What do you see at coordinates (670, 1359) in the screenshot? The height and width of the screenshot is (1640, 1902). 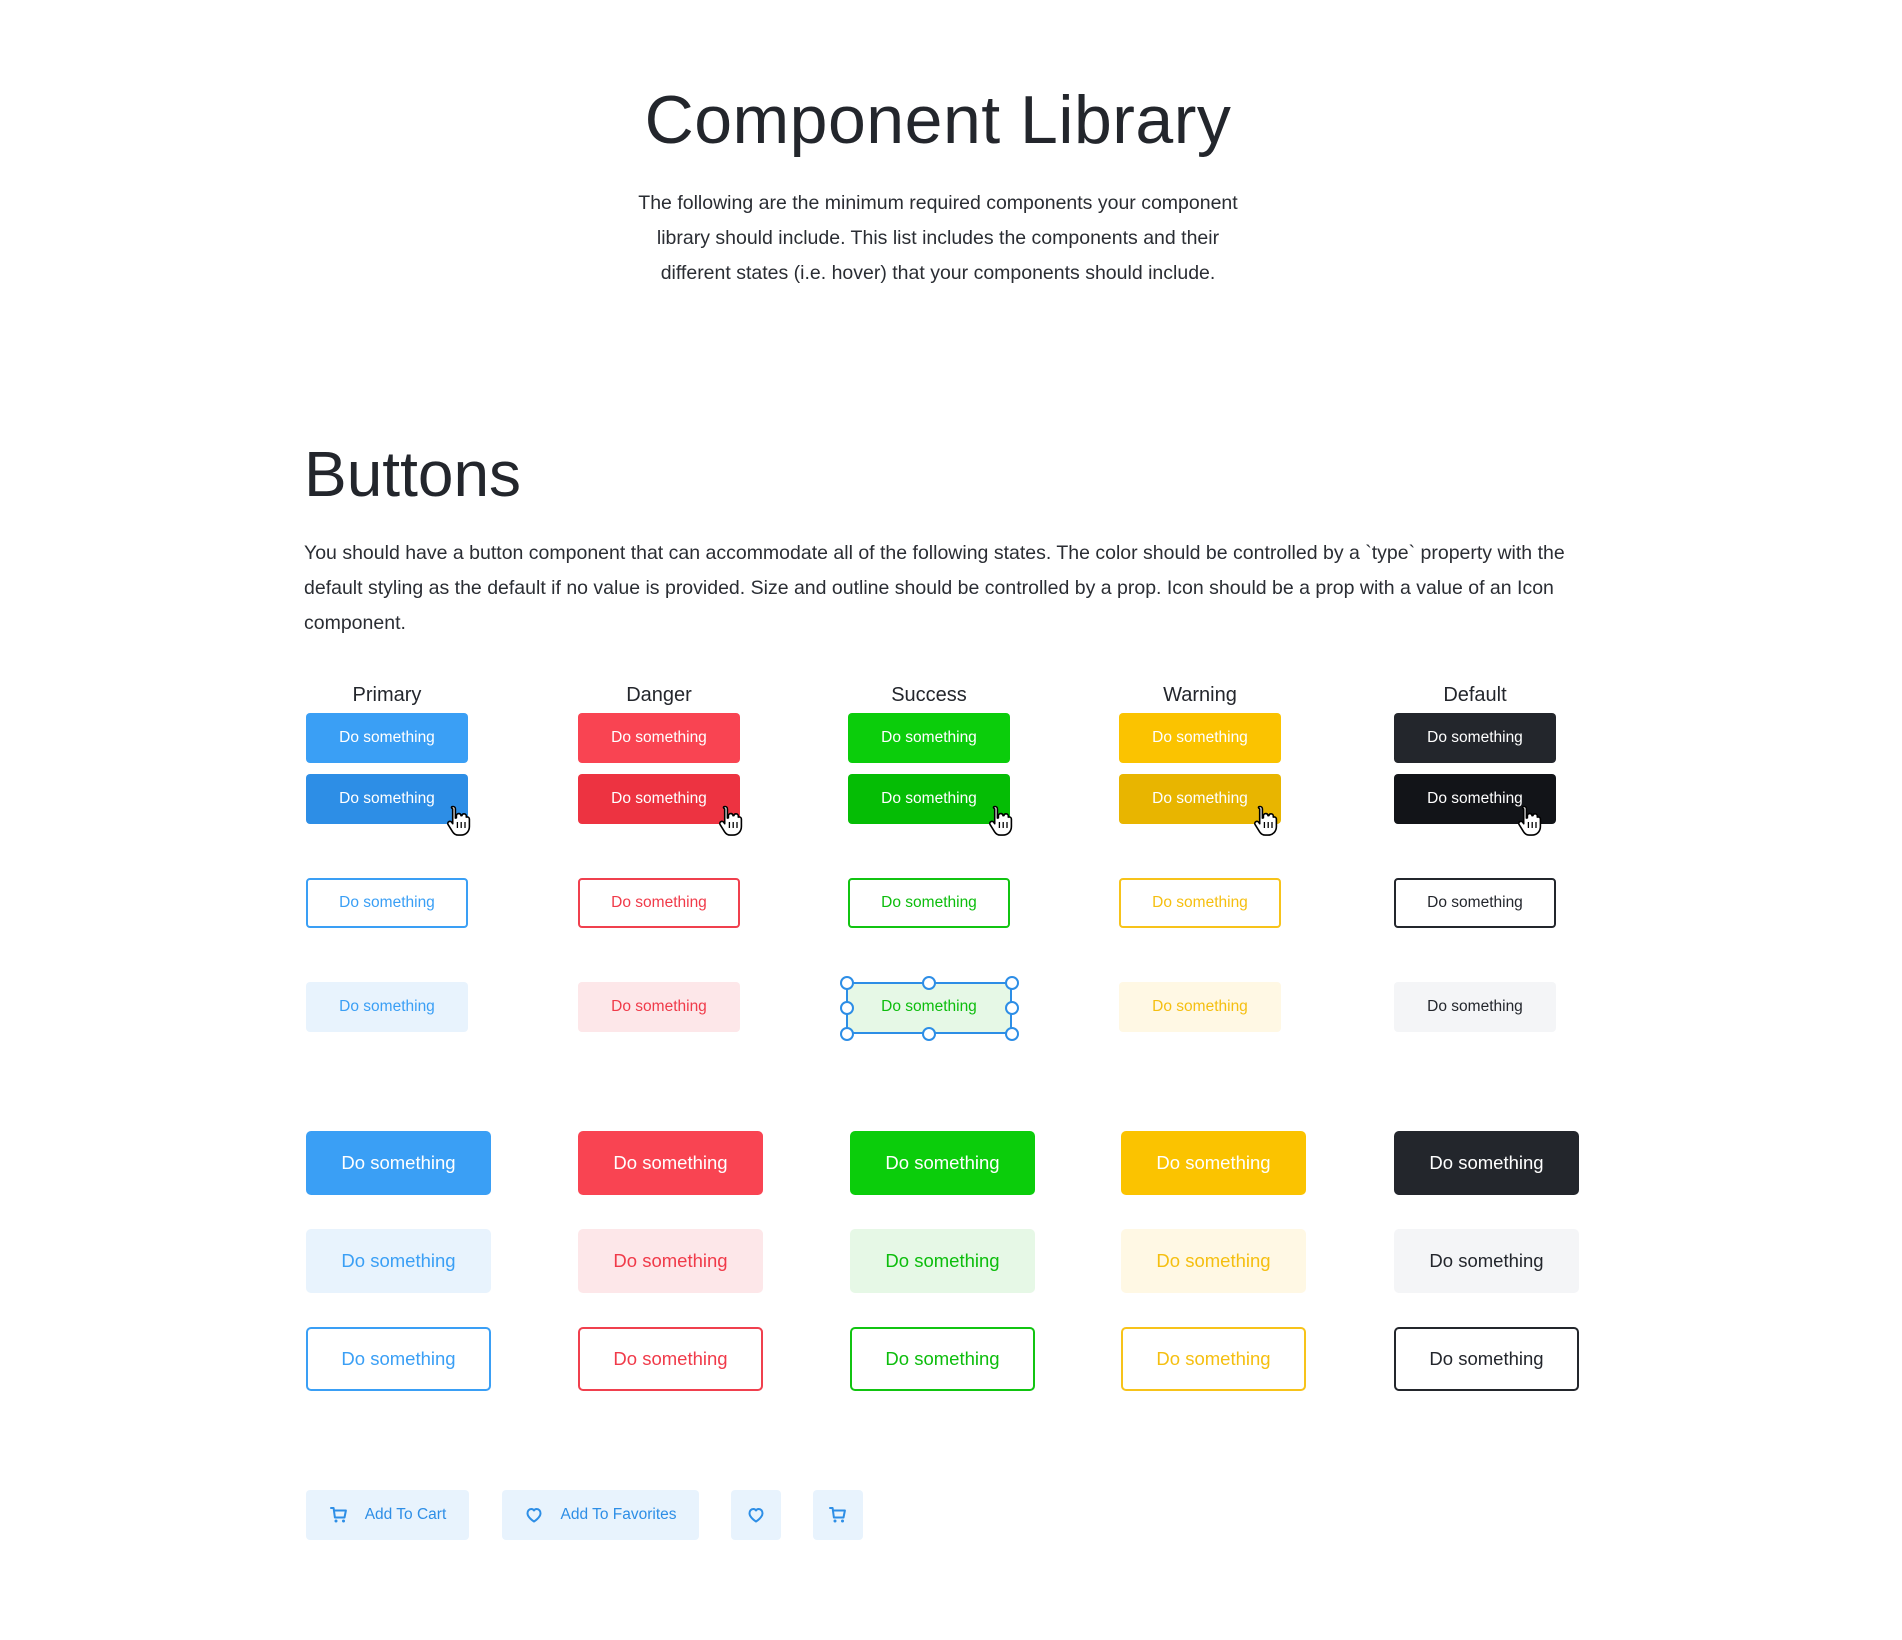 I see `danger-large-outline-button: Do something` at bounding box center [670, 1359].